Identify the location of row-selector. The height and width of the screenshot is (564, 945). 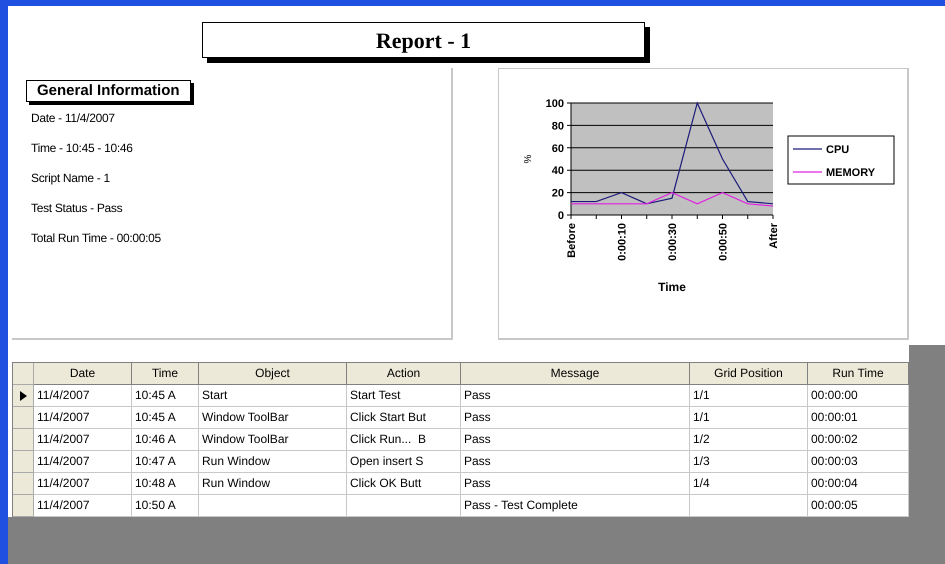
(23, 396).